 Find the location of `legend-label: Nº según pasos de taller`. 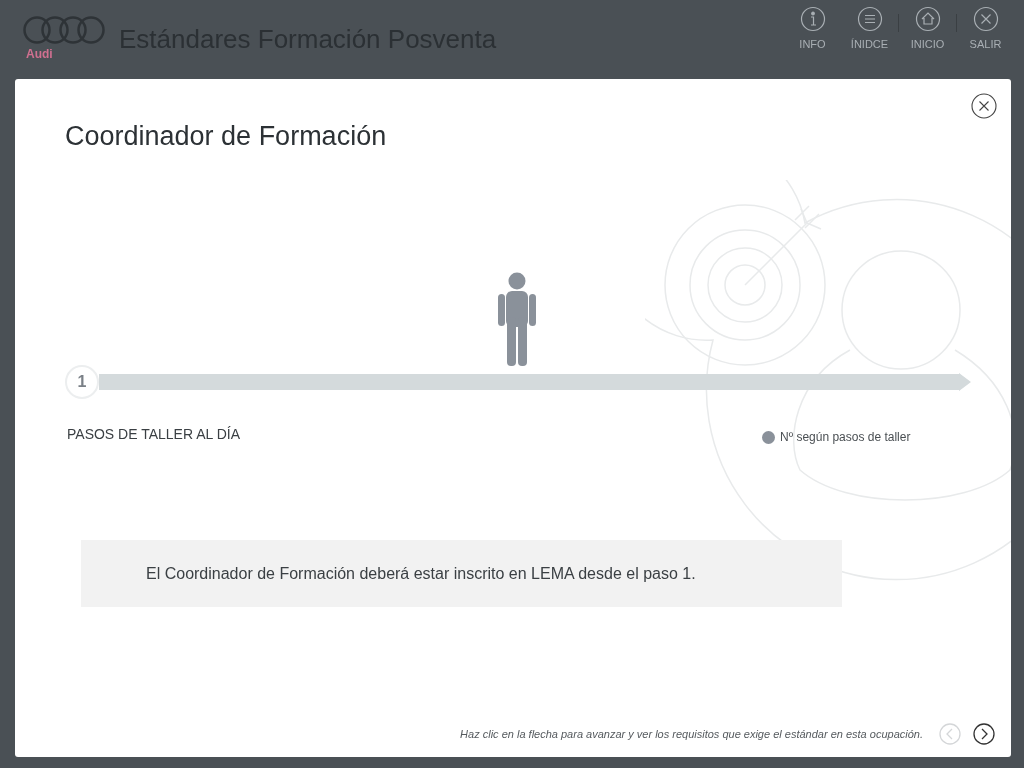

legend-label: Nº según pasos de taller is located at coordinates (845, 437).